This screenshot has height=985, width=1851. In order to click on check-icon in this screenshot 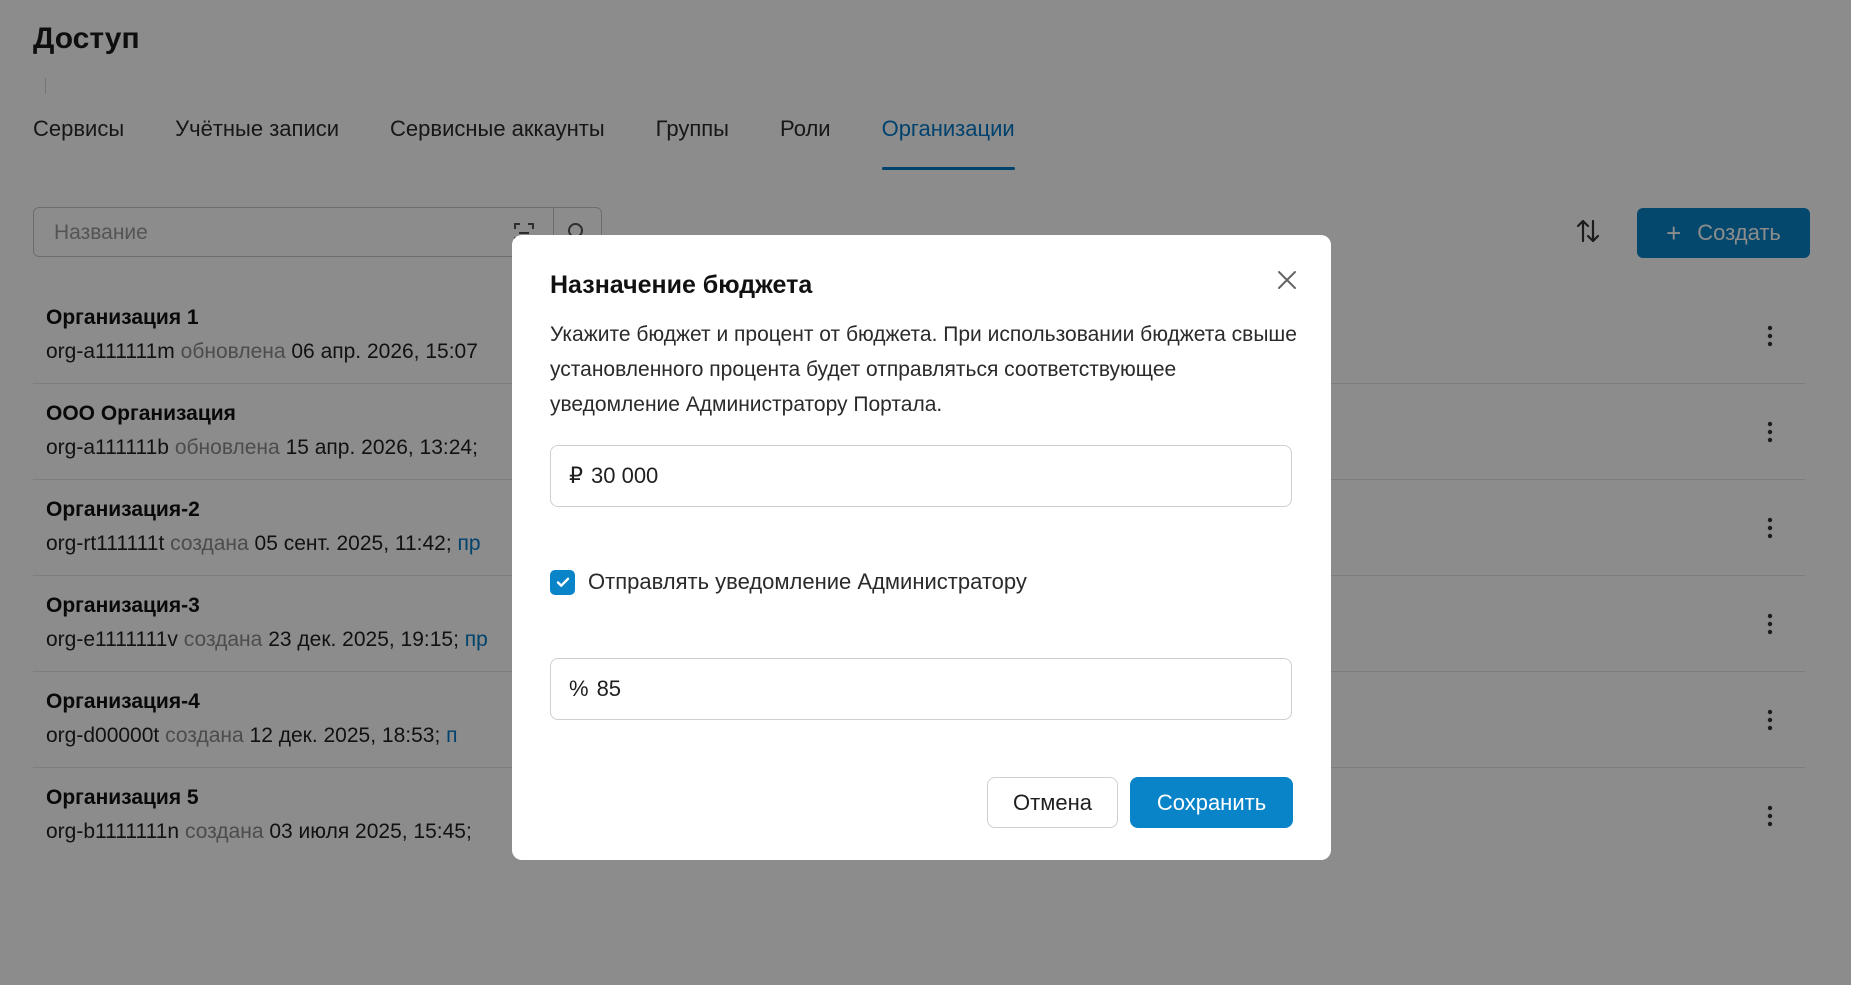, I will do `click(562, 582)`.